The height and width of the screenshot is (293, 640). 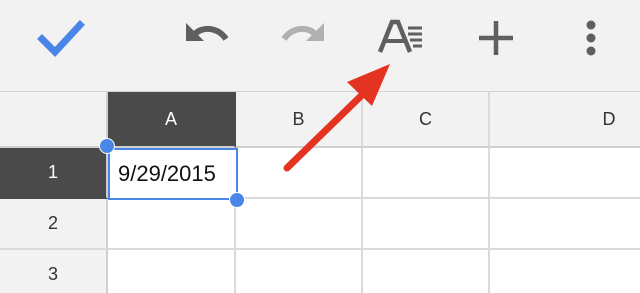 What do you see at coordinates (302, 32) in the screenshot?
I see `redo-icon` at bounding box center [302, 32].